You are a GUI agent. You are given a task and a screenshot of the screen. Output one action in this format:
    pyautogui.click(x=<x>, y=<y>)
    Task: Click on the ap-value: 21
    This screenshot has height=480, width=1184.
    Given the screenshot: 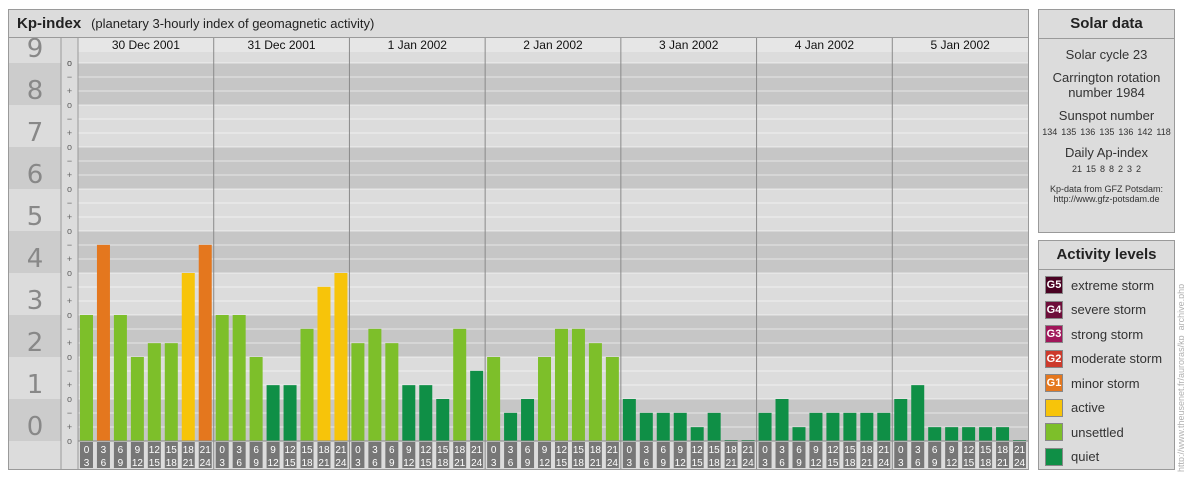 What is the action you would take?
    pyautogui.click(x=1076, y=169)
    